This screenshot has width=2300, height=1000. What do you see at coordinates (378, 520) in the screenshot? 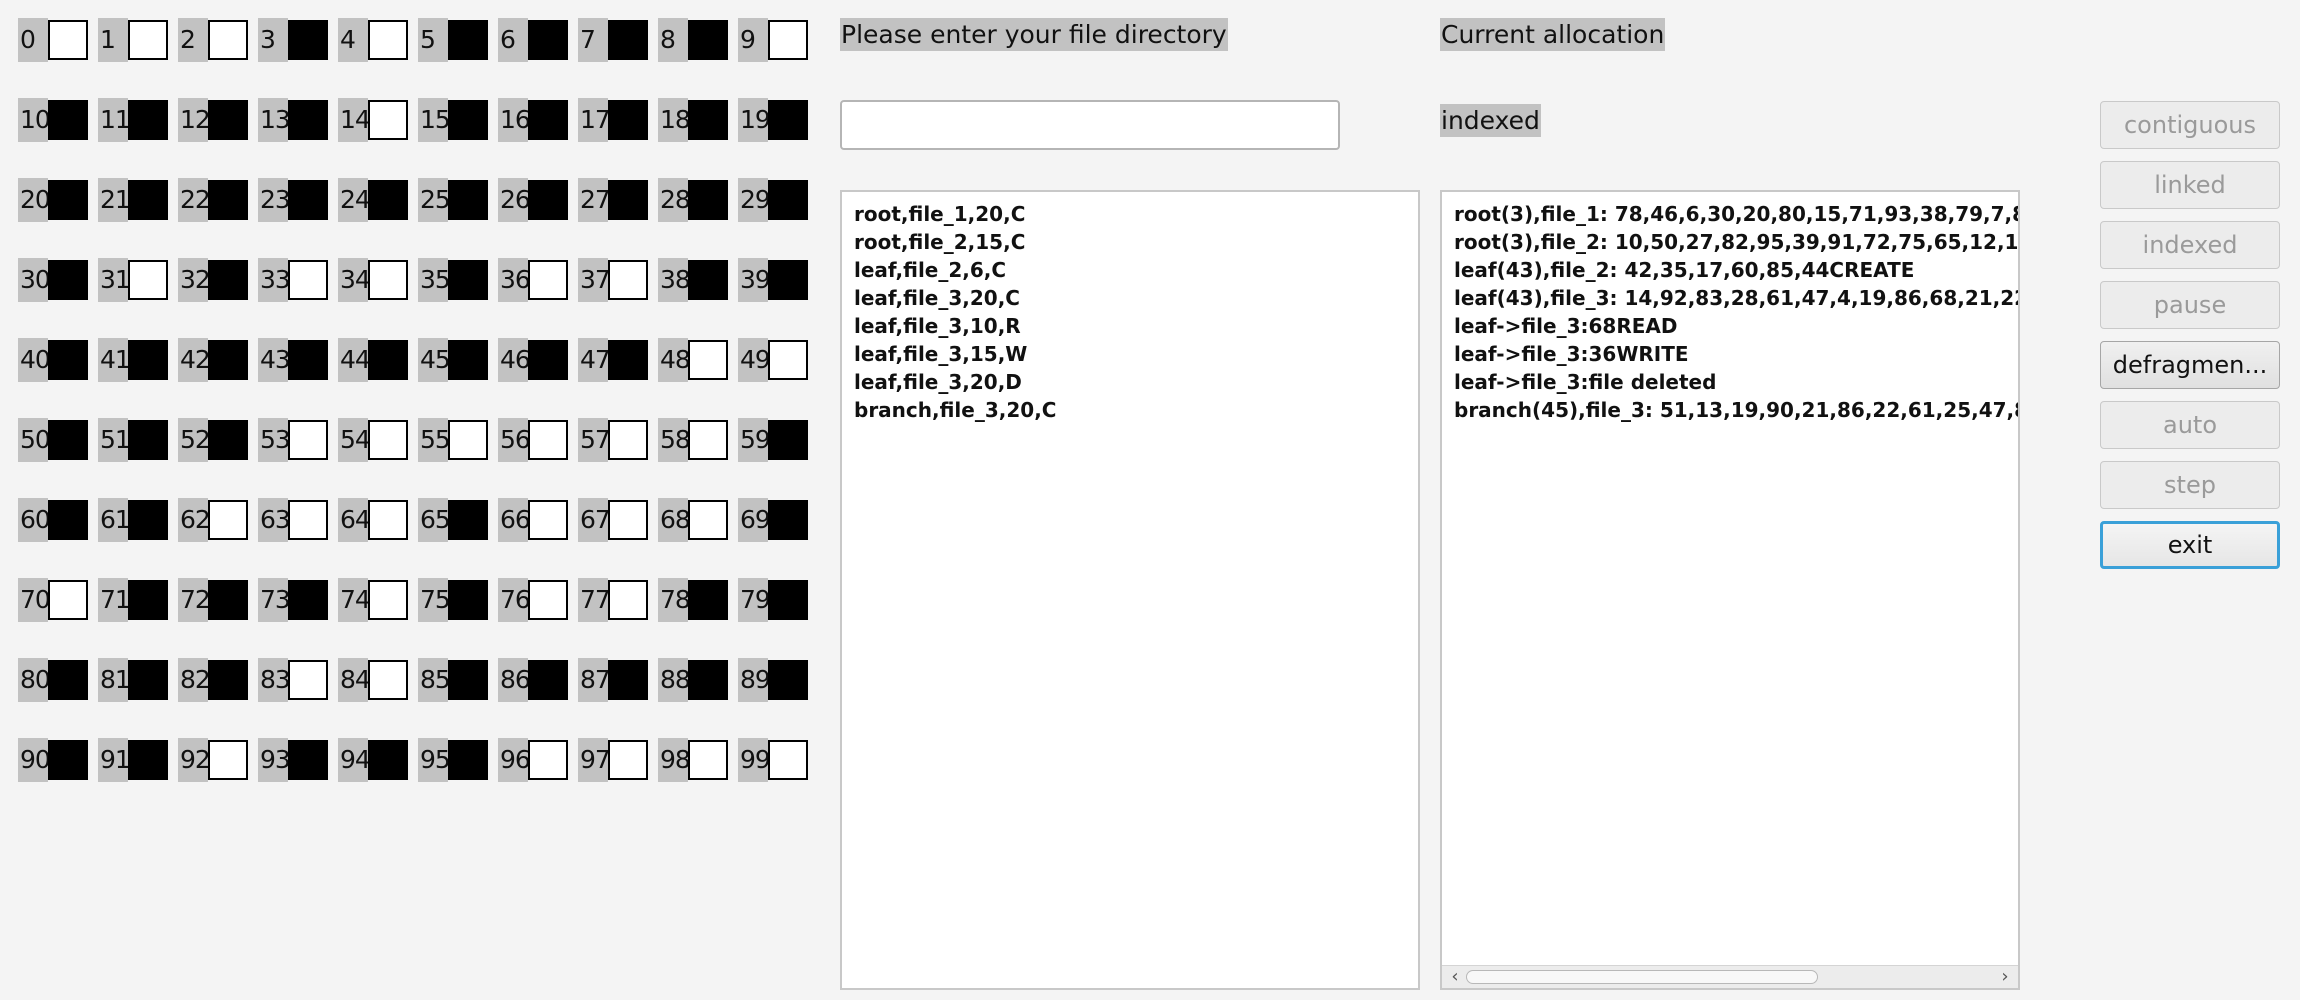
I see `block-cell: 64` at bounding box center [378, 520].